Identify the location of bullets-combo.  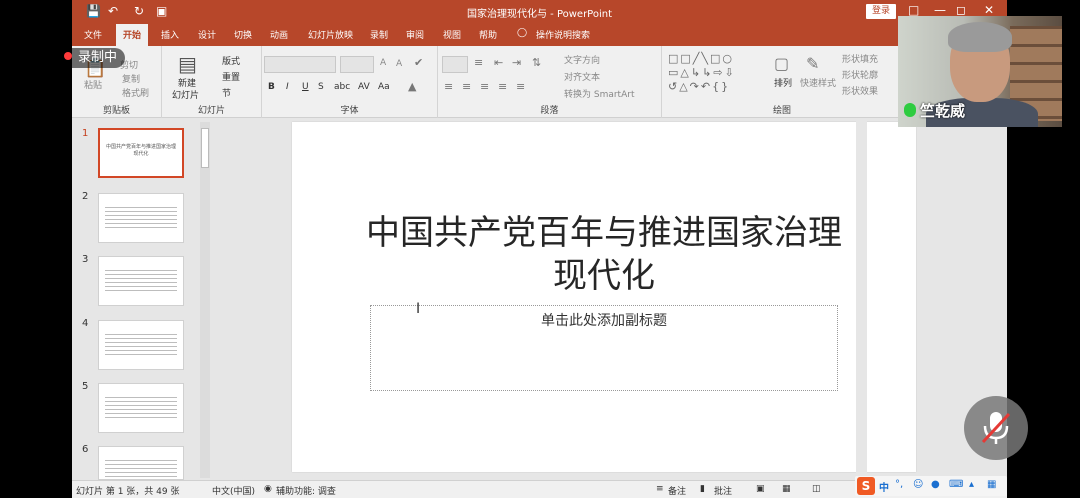
(455, 64).